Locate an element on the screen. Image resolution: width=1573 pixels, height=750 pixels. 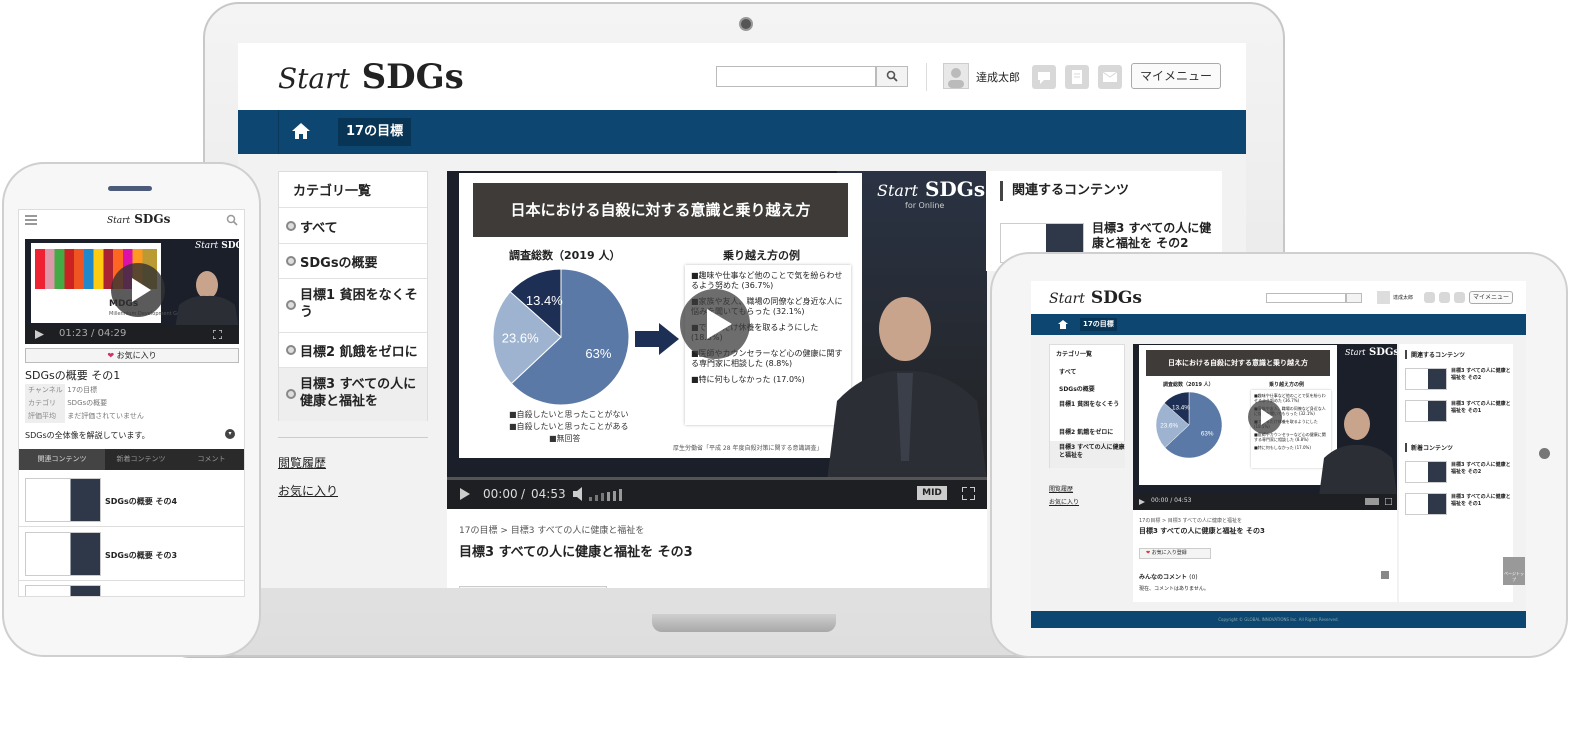
document-icon is located at coordinates (1077, 77).